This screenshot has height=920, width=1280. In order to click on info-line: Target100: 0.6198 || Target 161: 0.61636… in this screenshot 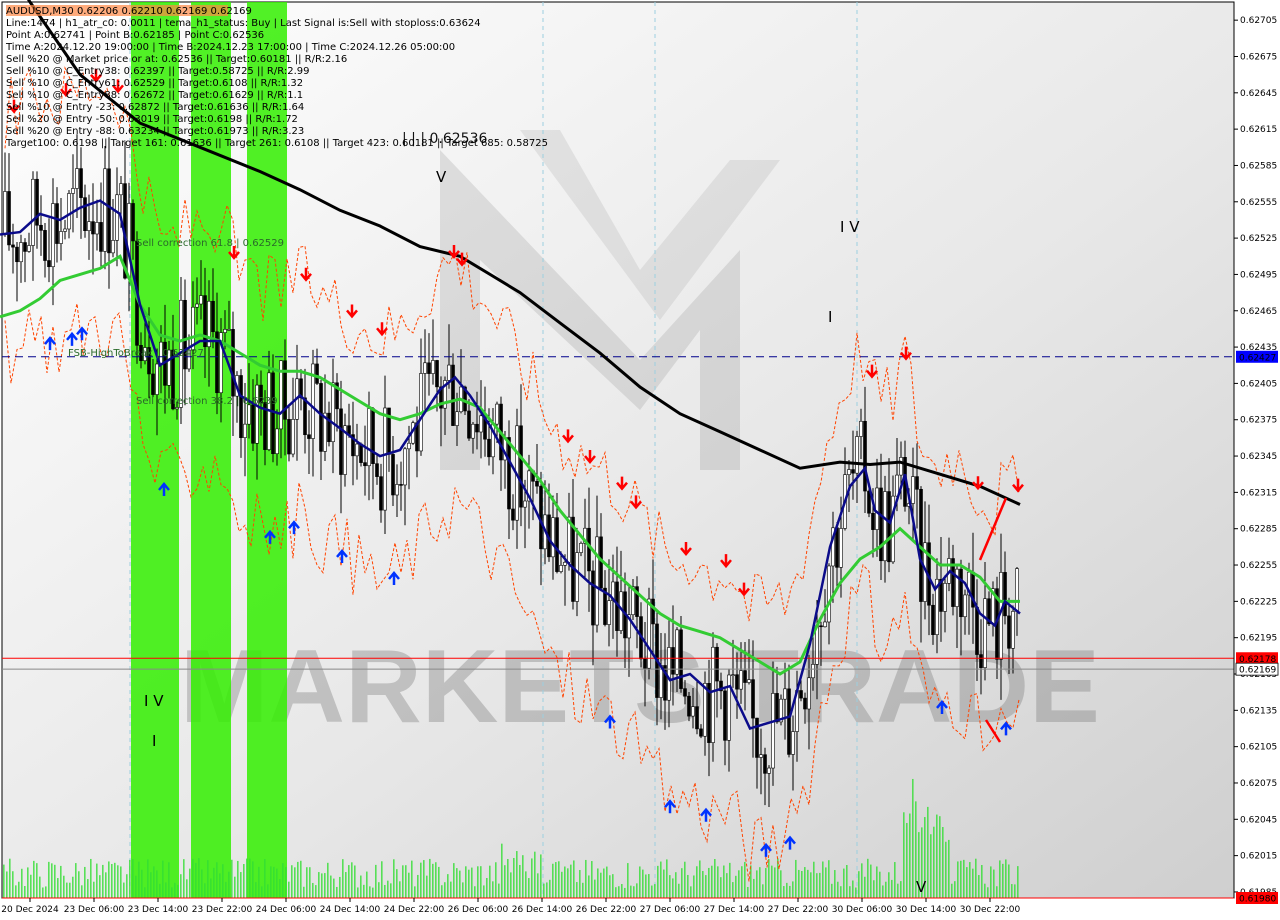, I will do `click(276, 143)`.